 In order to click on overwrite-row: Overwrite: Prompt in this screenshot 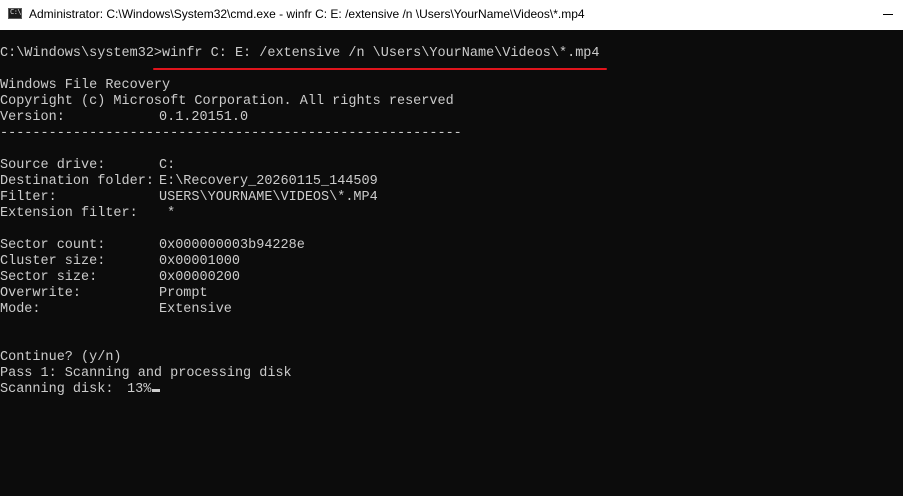, I will do `click(104, 294)`.